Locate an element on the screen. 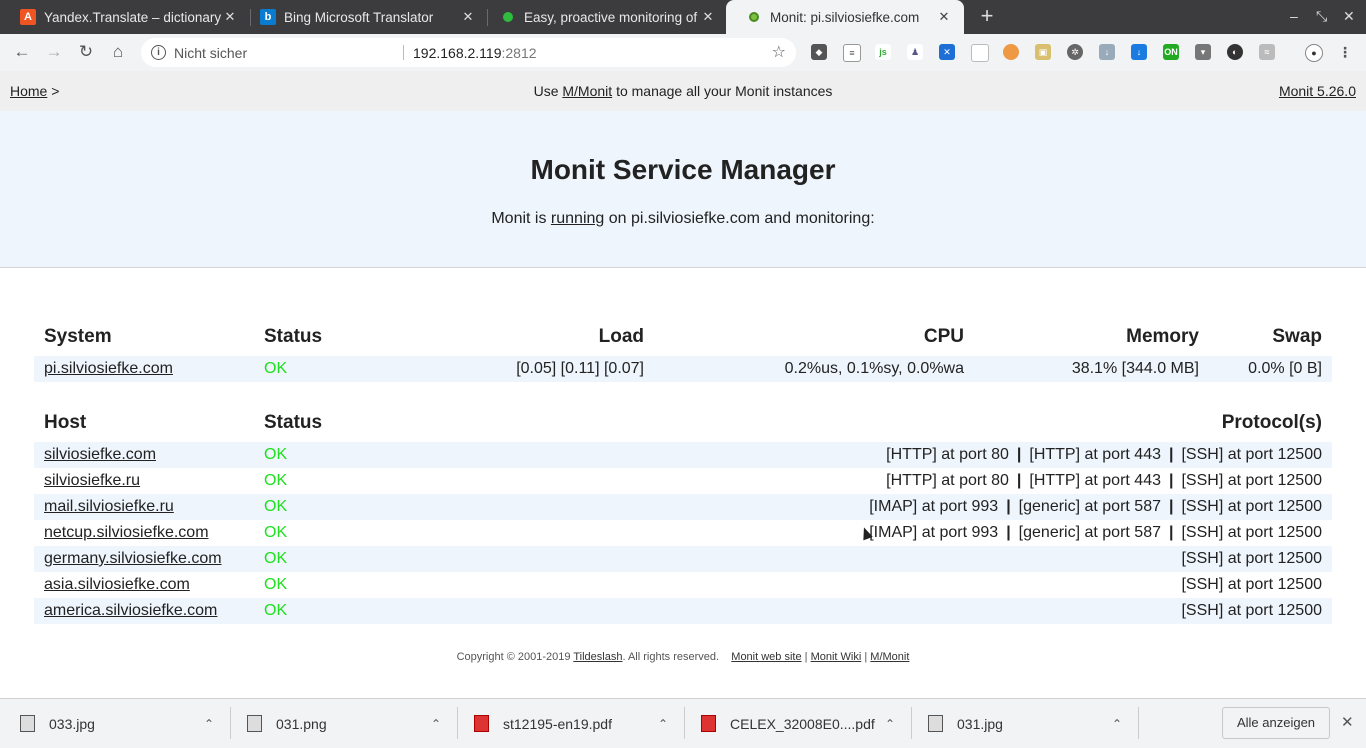 The width and height of the screenshot is (1366, 748). download-item: CELEX_32008E0....pdf ⌃ is located at coordinates (796, 723).